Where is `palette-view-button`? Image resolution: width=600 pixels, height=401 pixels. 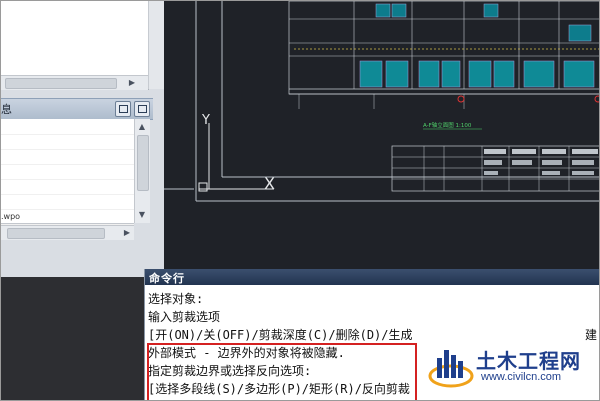
palette-view-button is located at coordinates (123, 109).